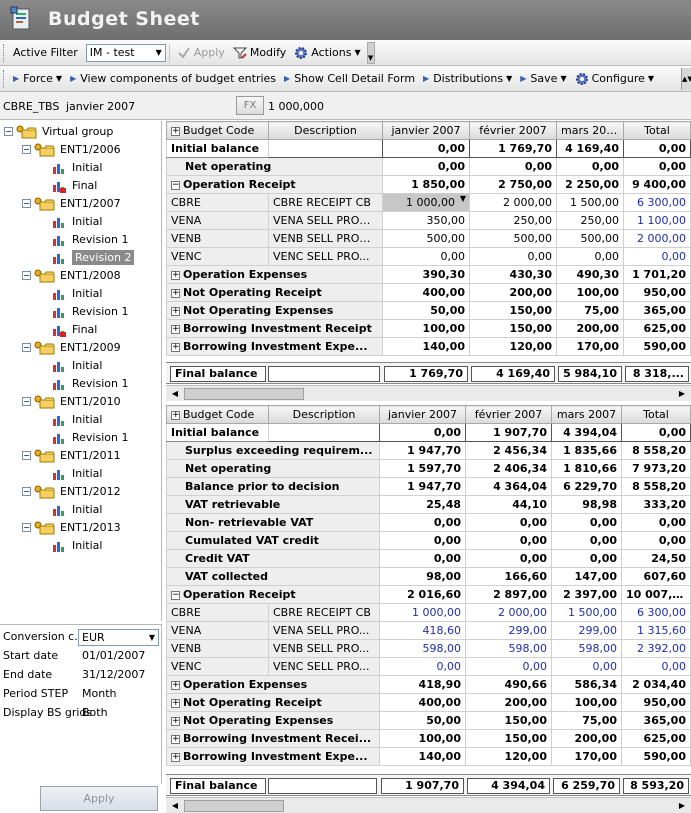 This screenshot has width=691, height=813. I want to click on budget-code-header: + Budget Code, so click(217, 414).